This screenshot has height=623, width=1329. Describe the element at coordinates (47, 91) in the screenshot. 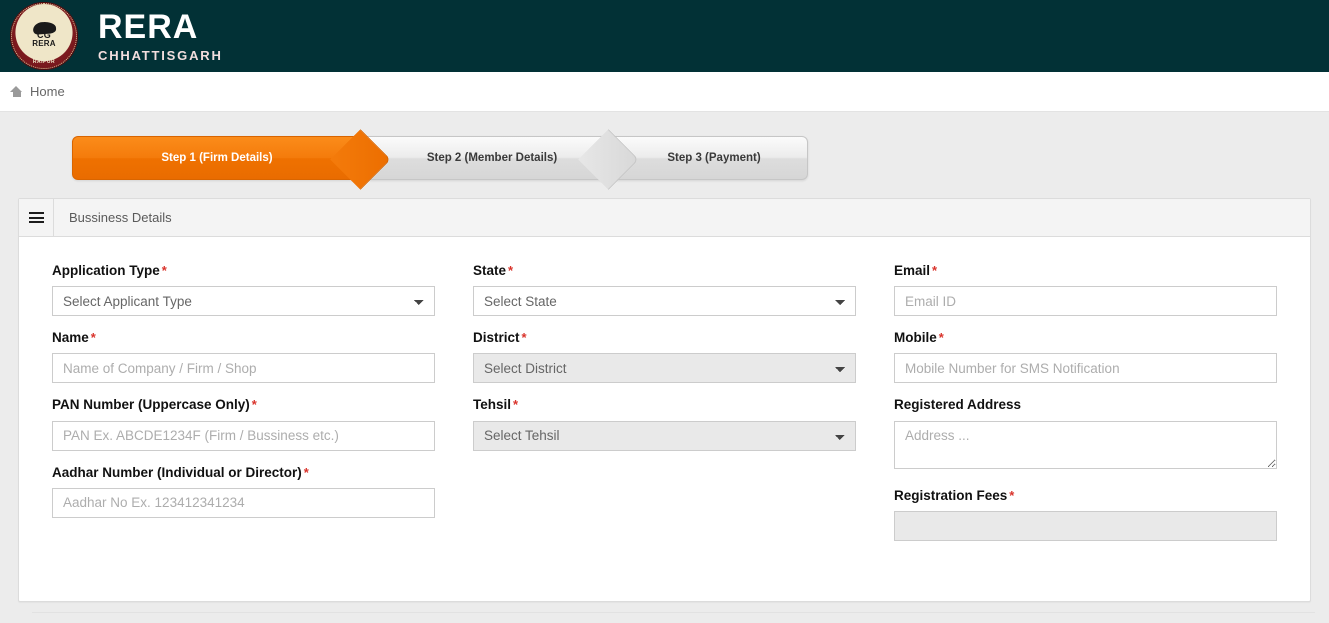

I see `breadcrumb-item-home: Home` at that location.